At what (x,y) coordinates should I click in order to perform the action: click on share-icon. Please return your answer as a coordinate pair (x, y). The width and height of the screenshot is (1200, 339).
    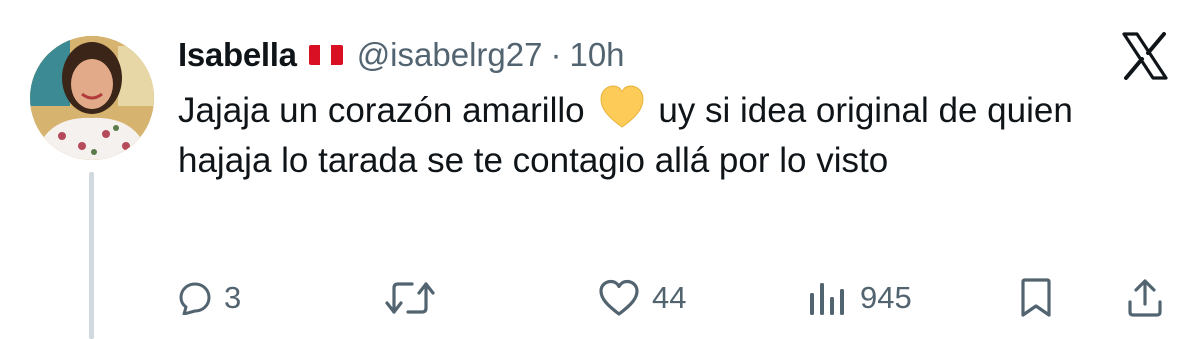
    Looking at the image, I should click on (1145, 298).